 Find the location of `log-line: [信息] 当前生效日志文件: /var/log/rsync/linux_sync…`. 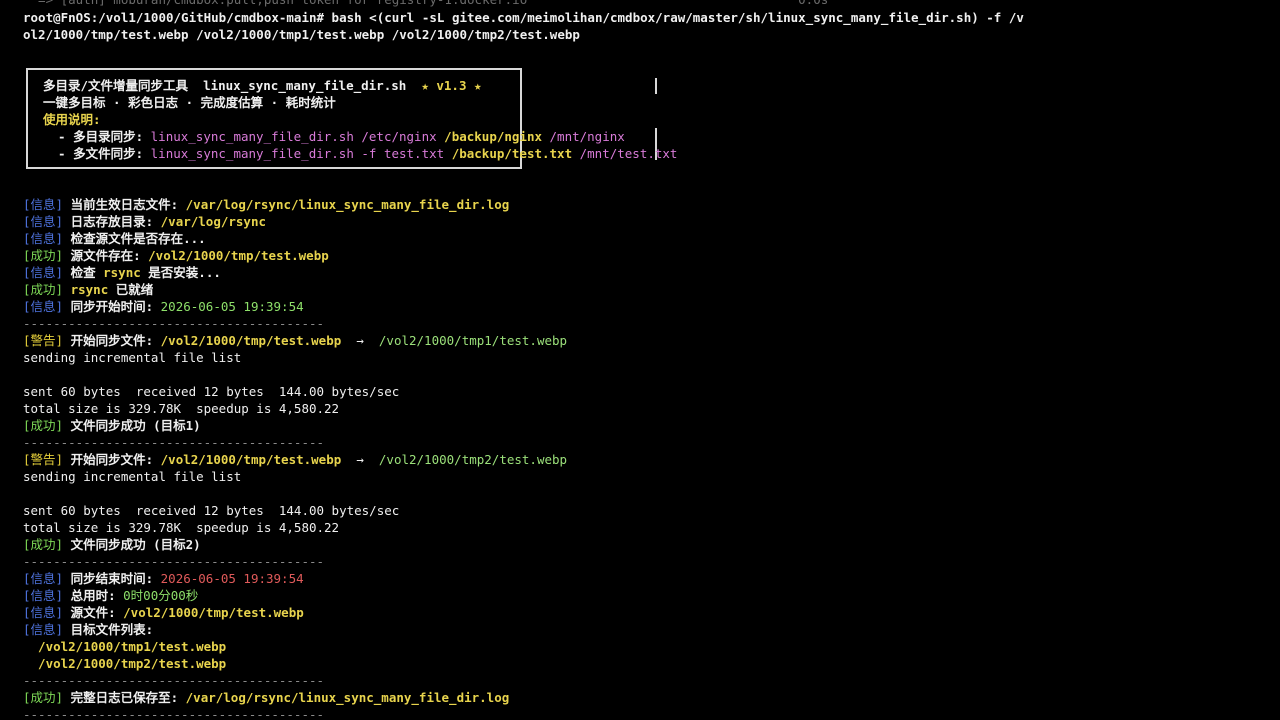

log-line: [信息] 当前生效日志文件: /var/log/rsync/linux_sync… is located at coordinates (266, 204).